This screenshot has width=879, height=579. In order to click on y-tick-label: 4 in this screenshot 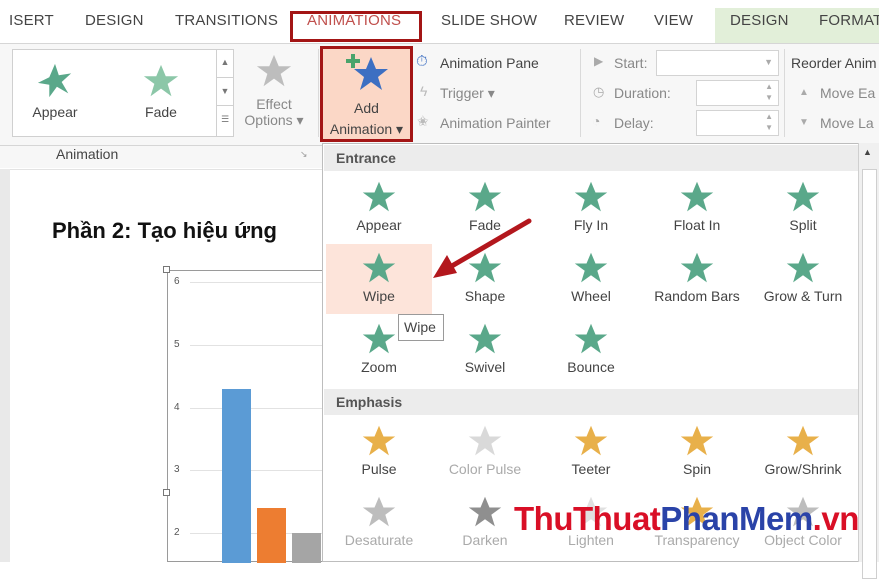, I will do `click(177, 407)`.